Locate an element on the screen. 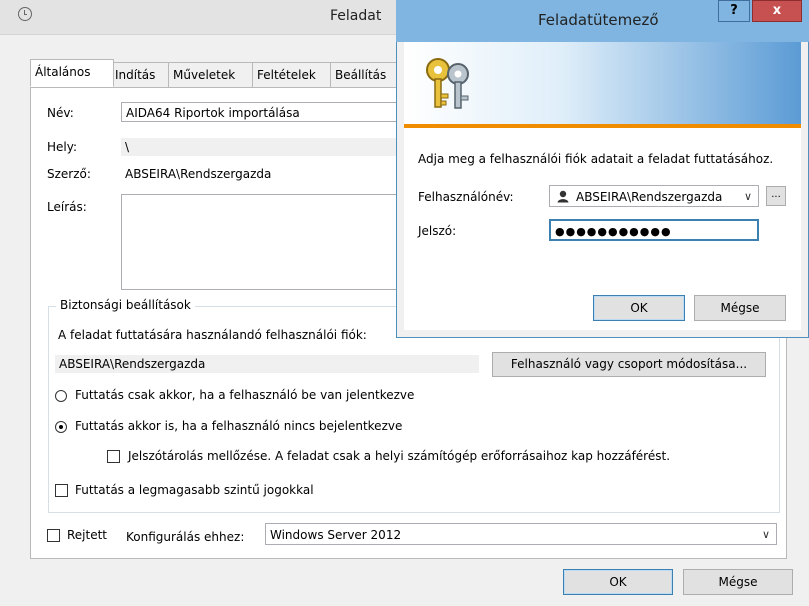  password-field: ●●●●●●●●●●● is located at coordinates (654, 230).